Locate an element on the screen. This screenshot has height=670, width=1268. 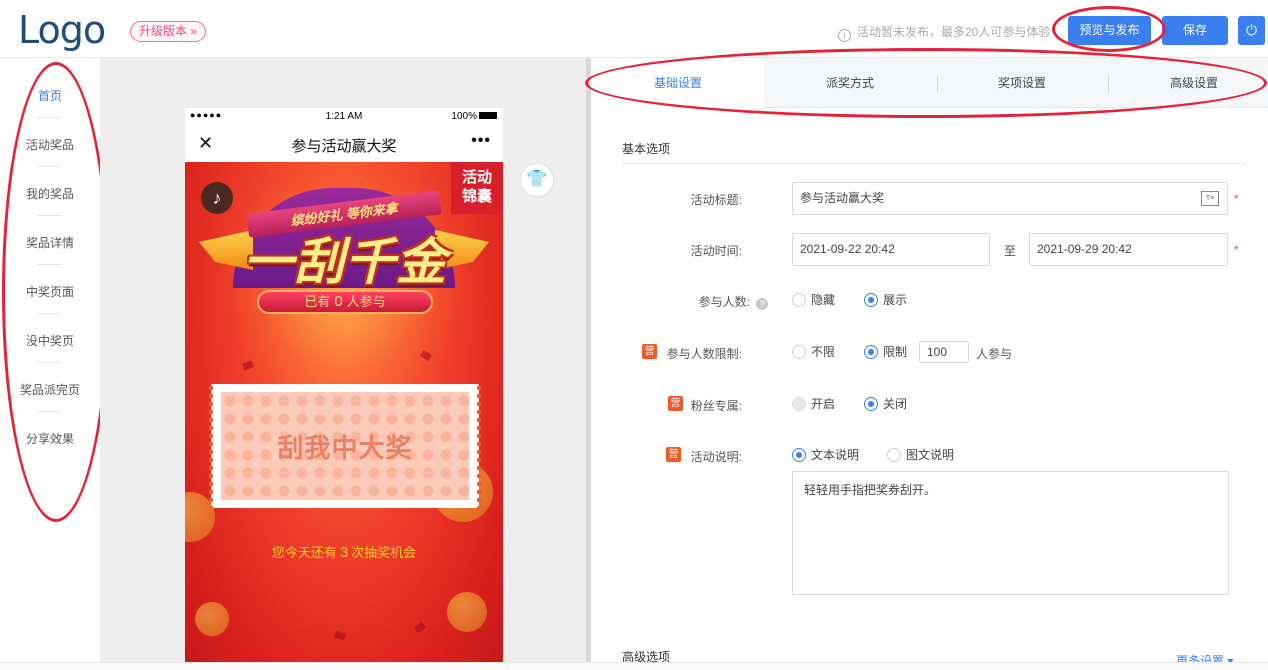
scratch-ticket: 刮我中大奖 is located at coordinates (345, 446).